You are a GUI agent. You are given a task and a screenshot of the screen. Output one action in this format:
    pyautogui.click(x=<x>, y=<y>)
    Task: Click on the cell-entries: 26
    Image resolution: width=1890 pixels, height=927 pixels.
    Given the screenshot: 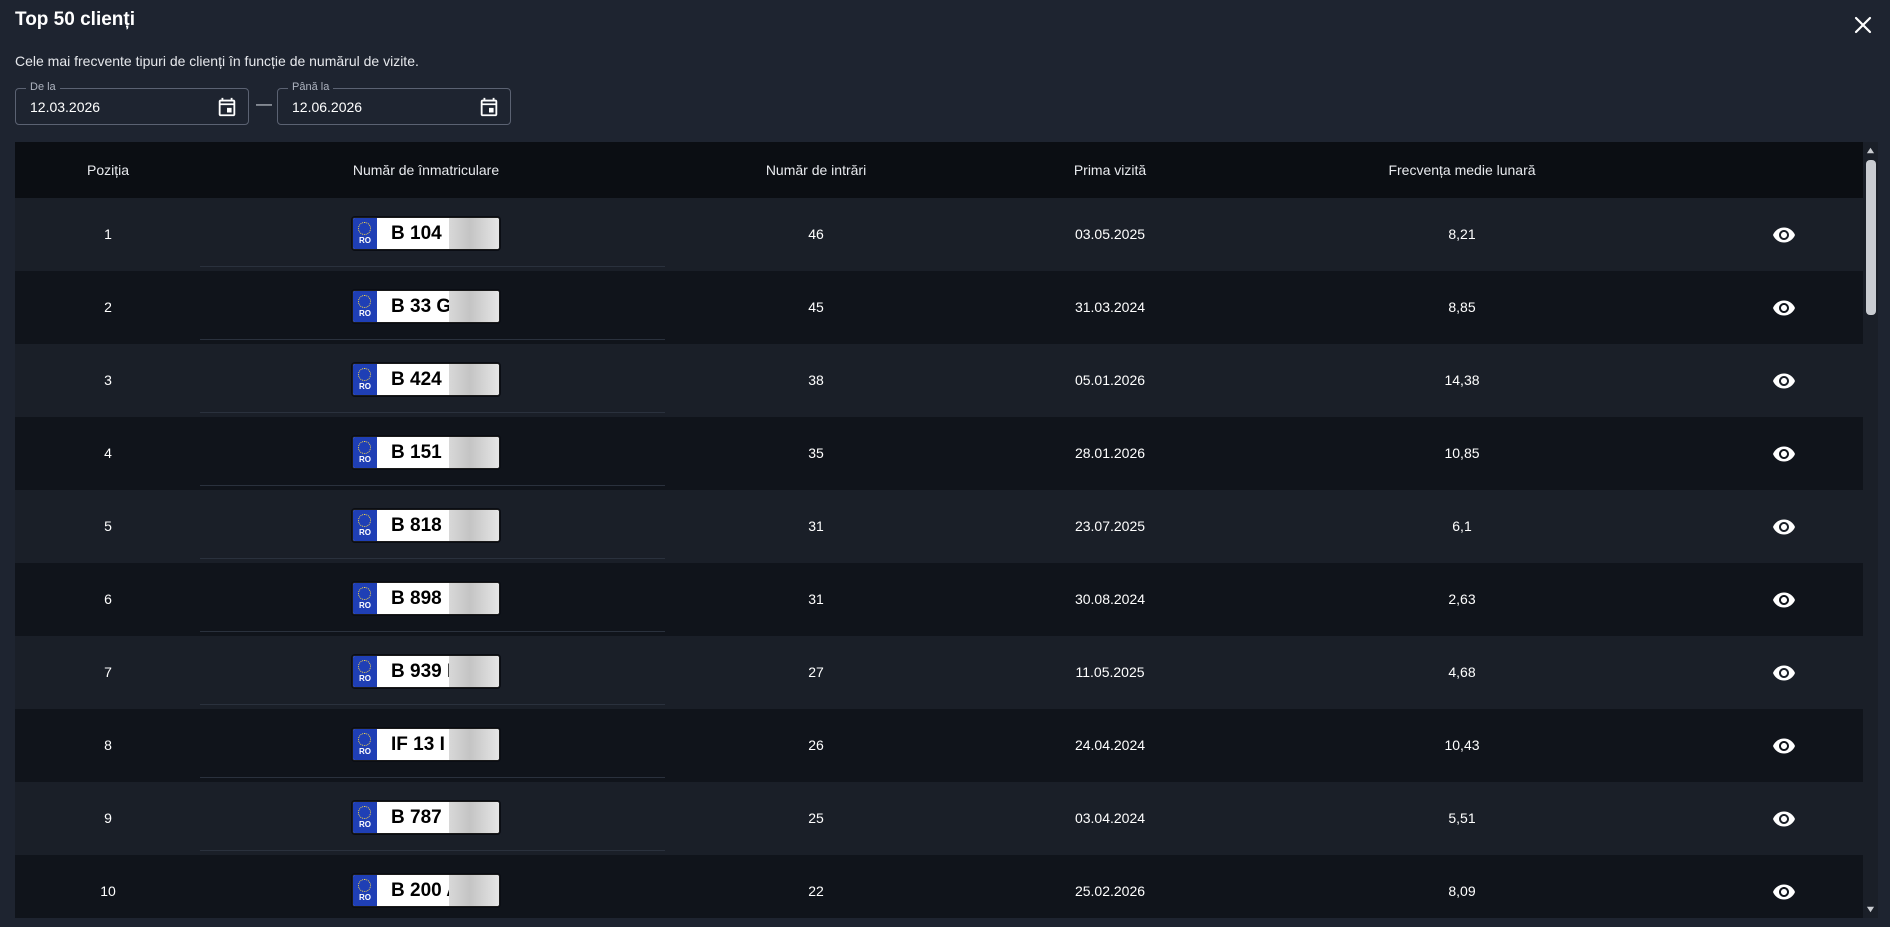 What is the action you would take?
    pyautogui.click(x=816, y=745)
    